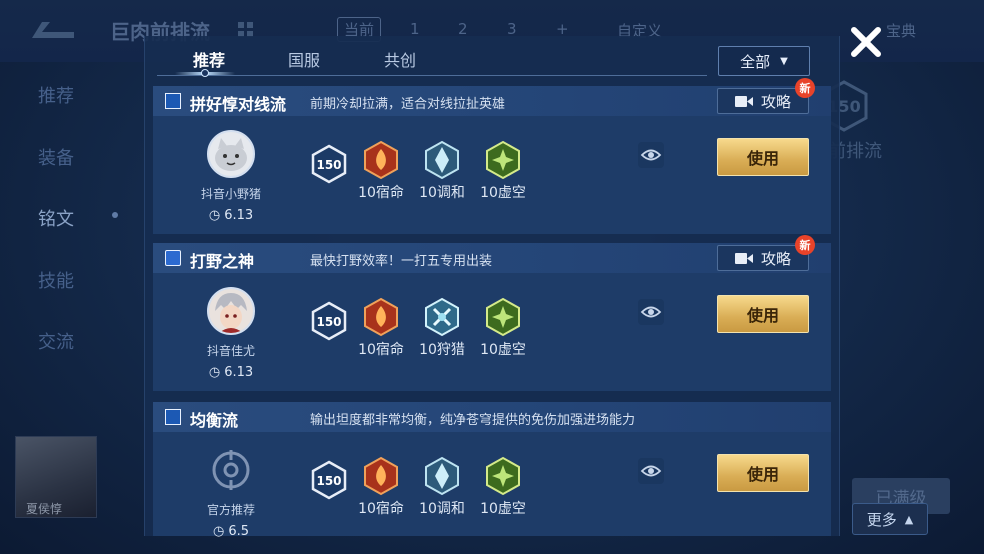  I want to click on card-title: 拼好惇对线流, so click(238, 104).